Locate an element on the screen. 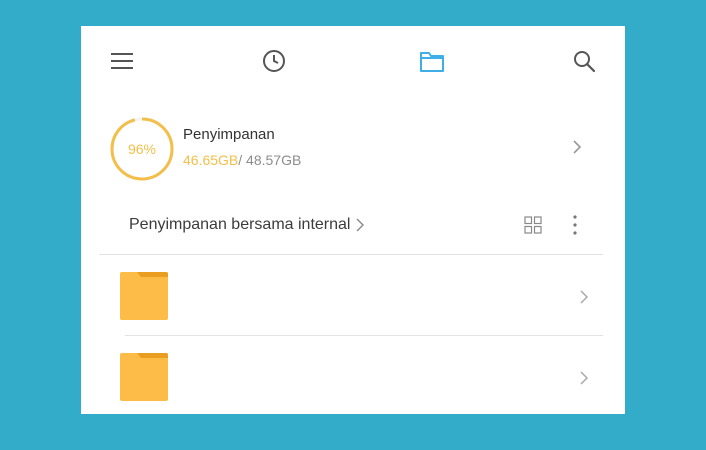  storage-used-value: 46.65GB is located at coordinates (211, 160).